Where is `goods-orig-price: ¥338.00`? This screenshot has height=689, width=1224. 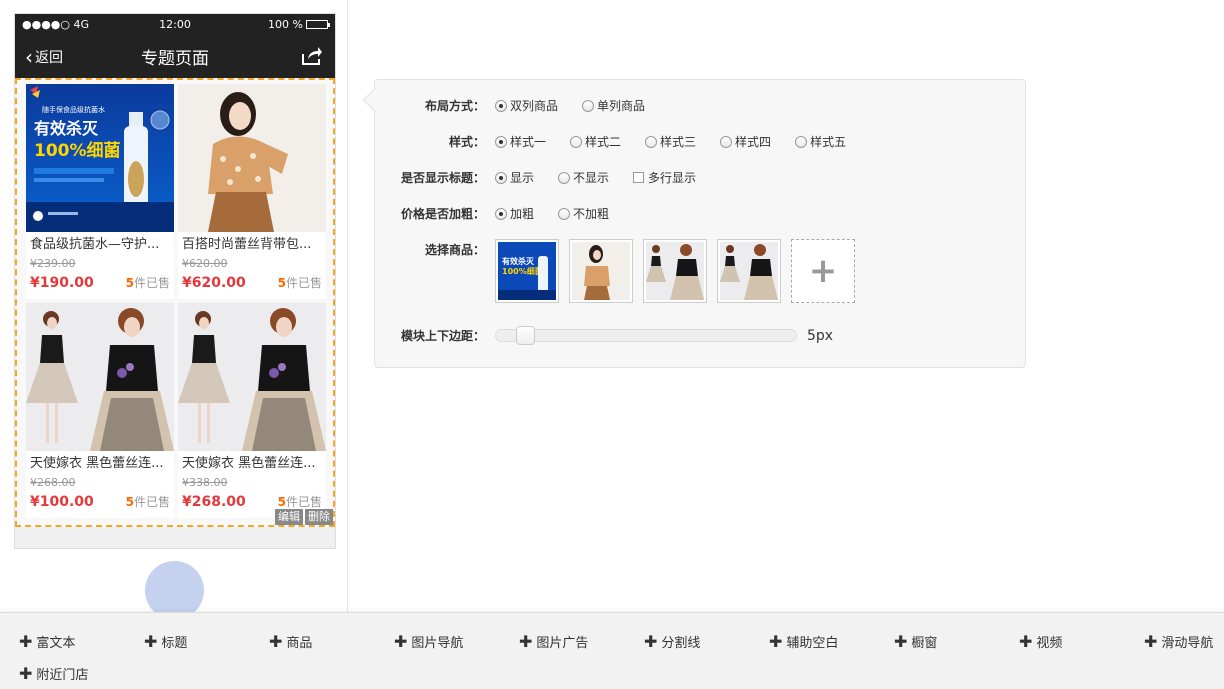
goods-orig-price: ¥338.00 is located at coordinates (205, 482).